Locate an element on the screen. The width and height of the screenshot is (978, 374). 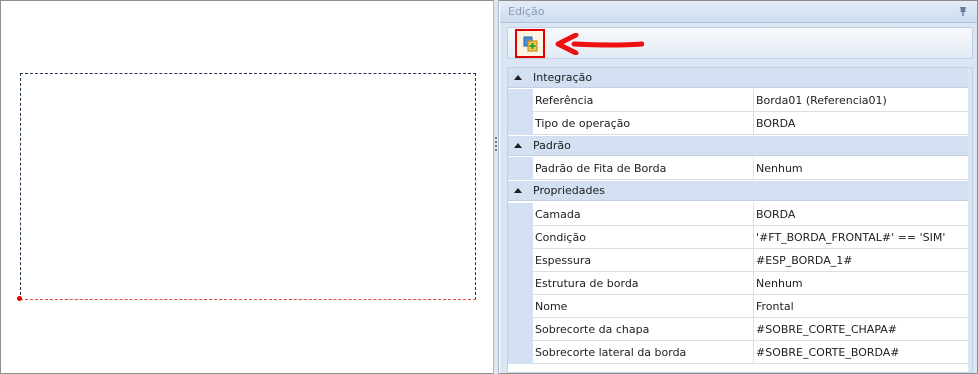
property-value: #SOBRE_CORTE_BORDA# is located at coordinates (863, 352).